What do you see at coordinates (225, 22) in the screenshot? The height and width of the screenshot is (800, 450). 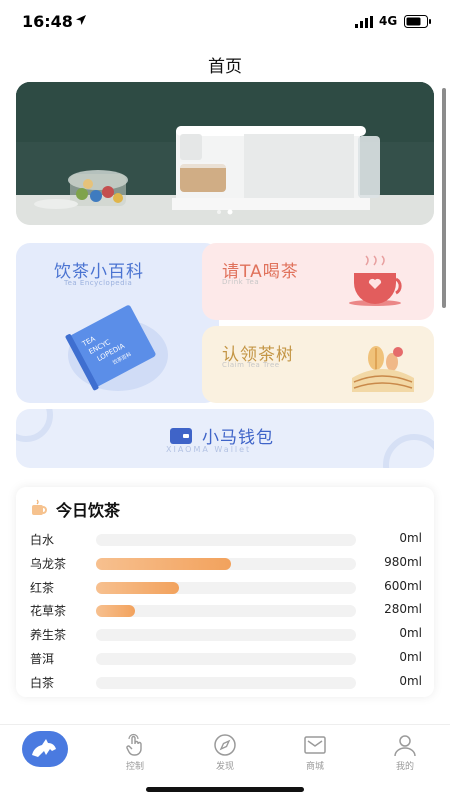 I see `status-bar: 16:48 4G` at bounding box center [225, 22].